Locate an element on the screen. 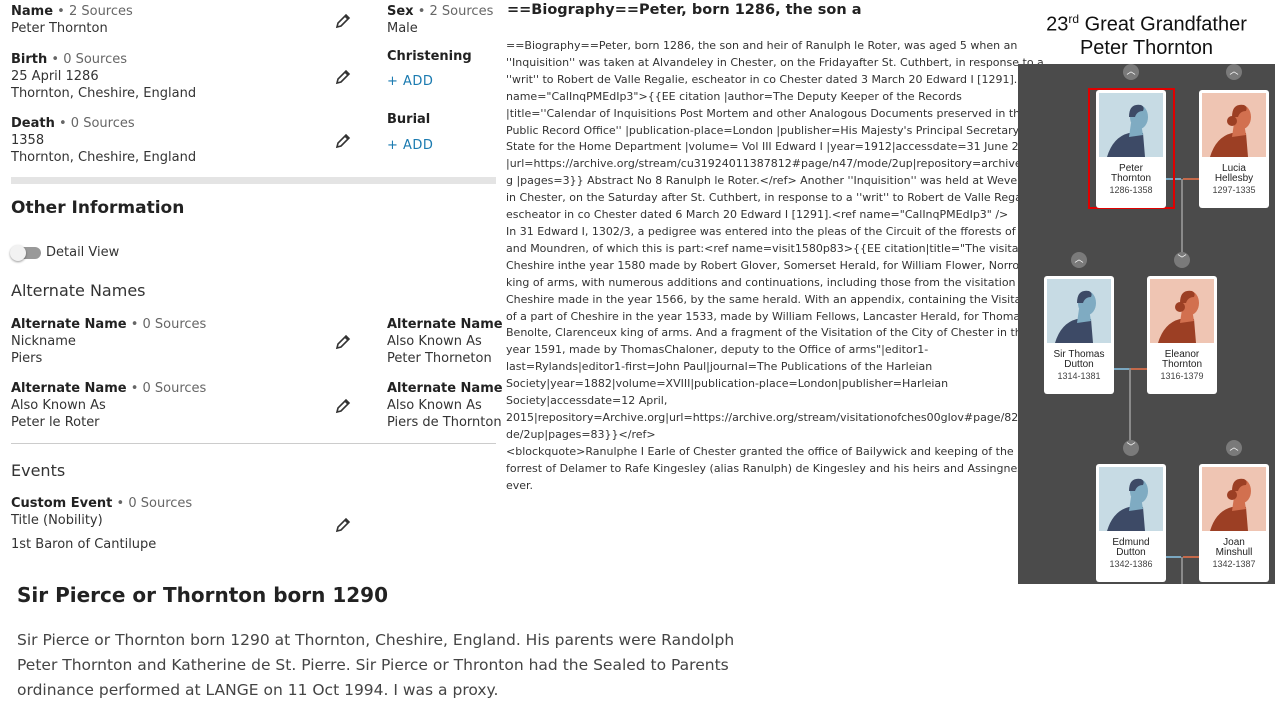 This screenshot has width=1275, height=703. person-last-name: Hellesby is located at coordinates (1234, 178).